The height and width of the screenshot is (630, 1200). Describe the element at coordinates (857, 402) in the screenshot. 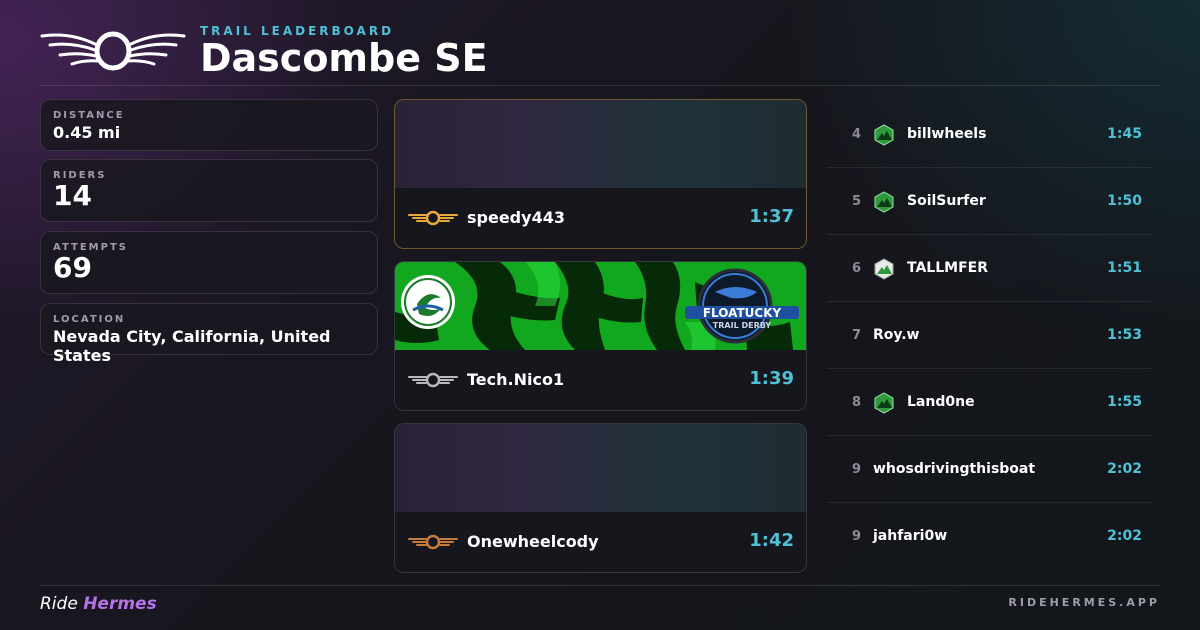

I see `rank-number: 8` at that location.